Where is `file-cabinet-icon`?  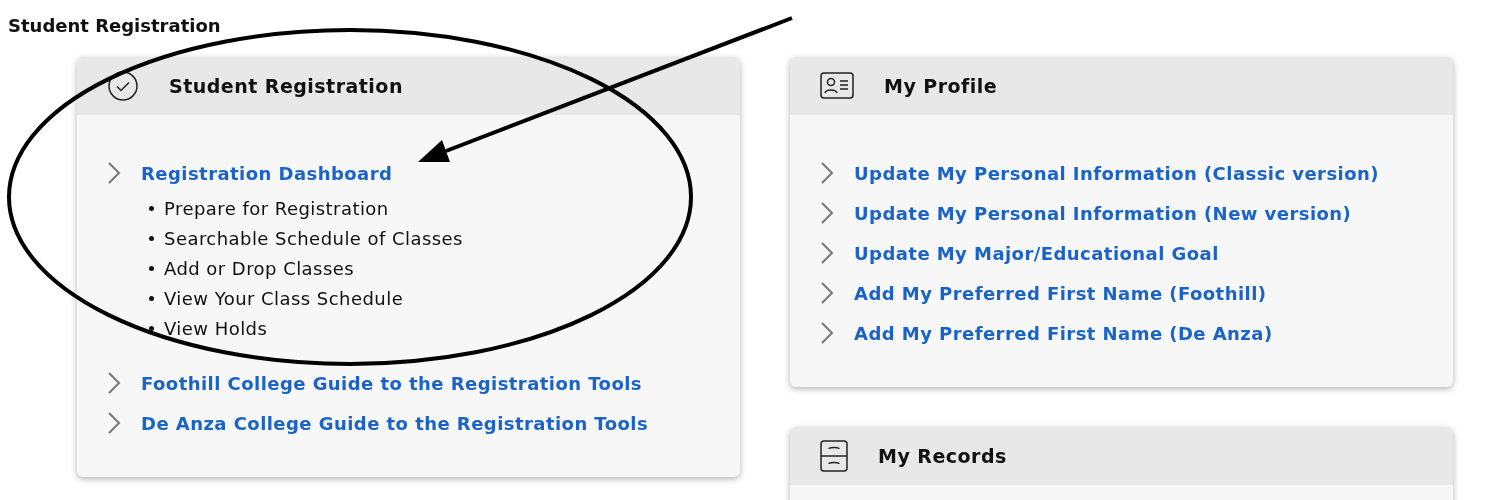
file-cabinet-icon is located at coordinates (834, 456).